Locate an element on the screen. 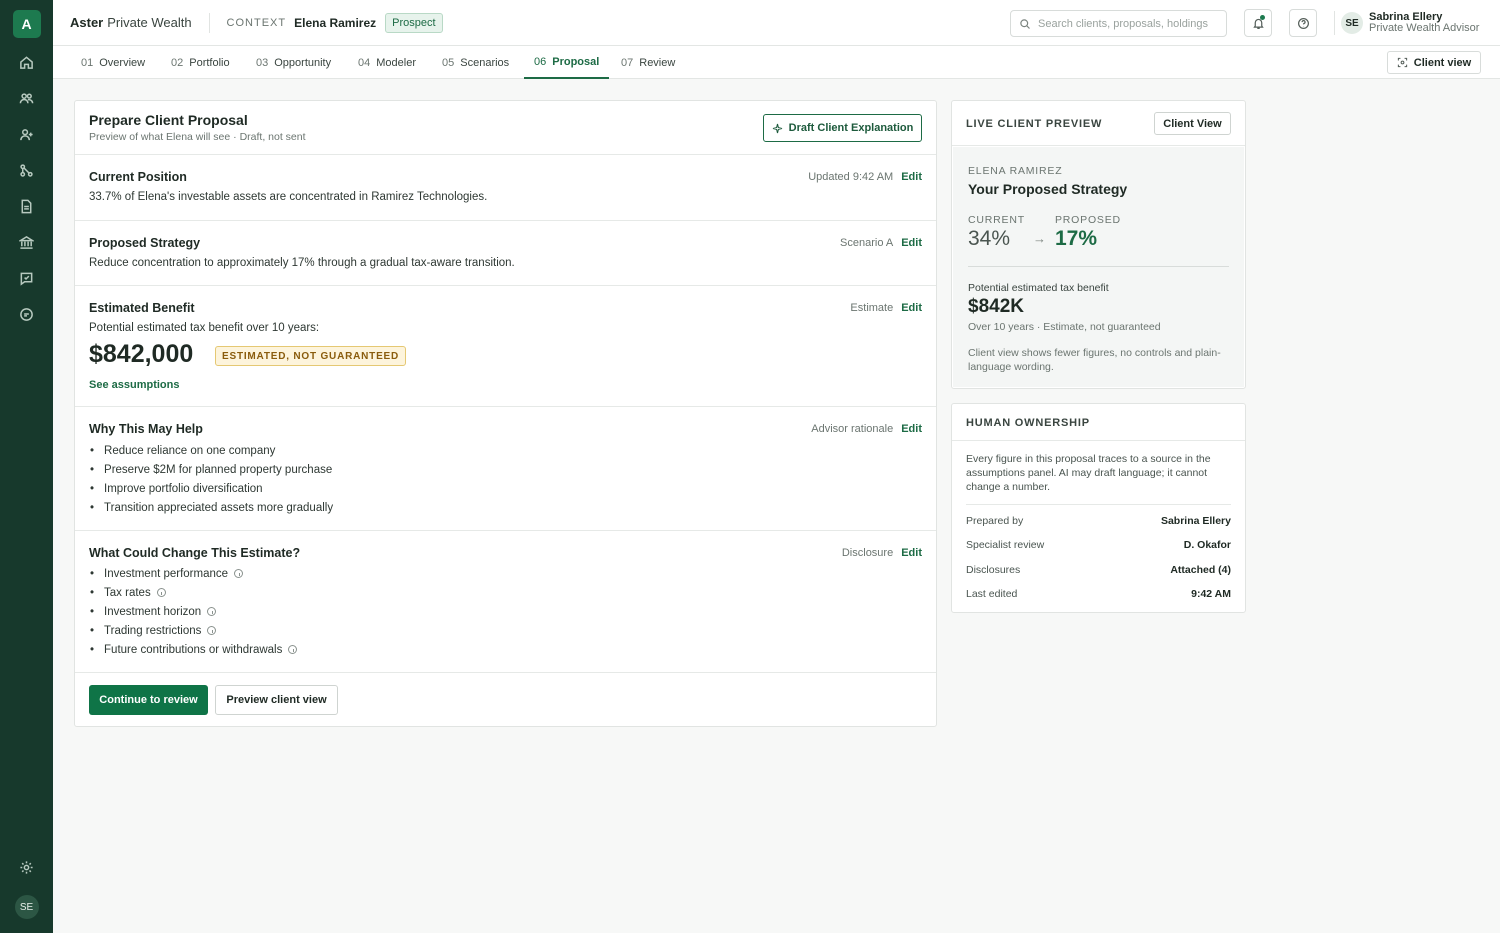  app-logo: A is located at coordinates (26, 24).